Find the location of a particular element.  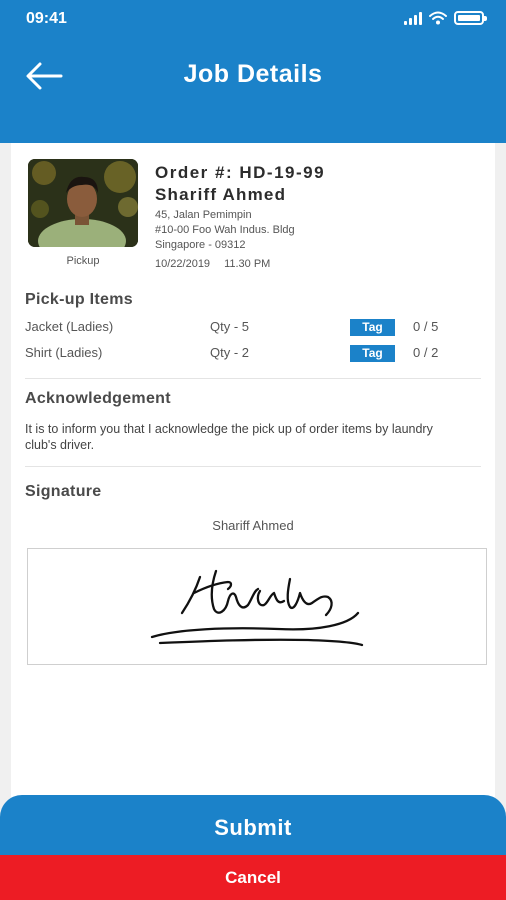

order-datetime: 10/22/2019 11.30 PM is located at coordinates (240, 264).